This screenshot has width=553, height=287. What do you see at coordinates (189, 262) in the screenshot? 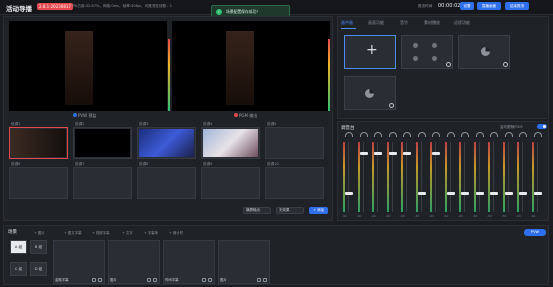
I see `scene-card: 时间字幕` at bounding box center [189, 262].